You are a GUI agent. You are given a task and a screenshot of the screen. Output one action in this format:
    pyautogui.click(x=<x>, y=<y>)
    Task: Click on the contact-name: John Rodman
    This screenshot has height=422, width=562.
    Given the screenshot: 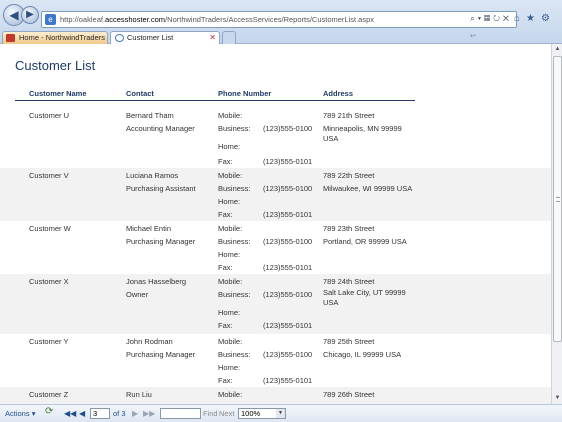 What is the action you would take?
    pyautogui.click(x=149, y=341)
    